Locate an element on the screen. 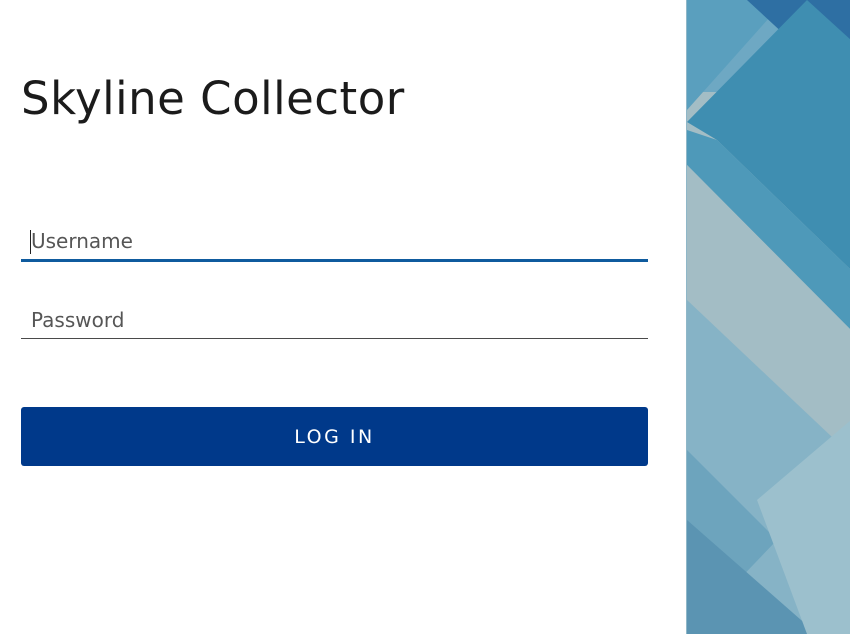 This screenshot has width=850, height=634. login-button: LOG IN is located at coordinates (334, 436).